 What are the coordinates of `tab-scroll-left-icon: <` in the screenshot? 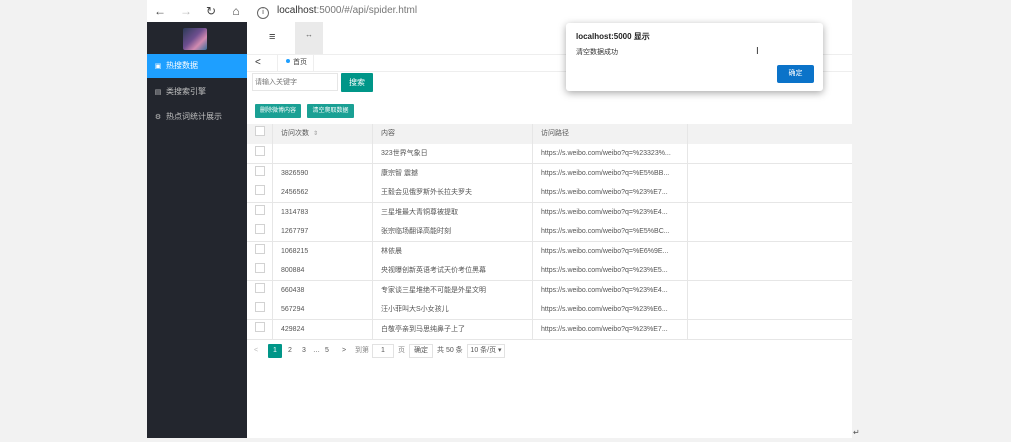 It's located at (258, 63).